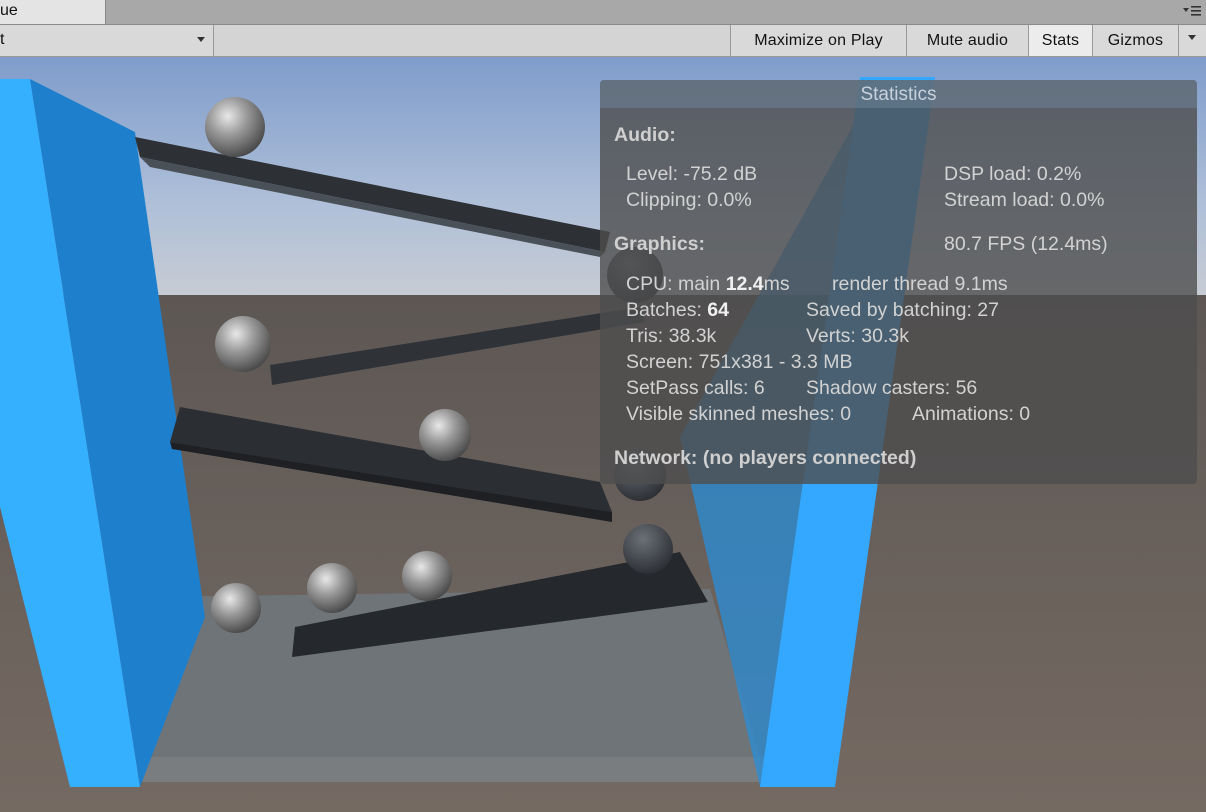 The width and height of the screenshot is (1206, 812). Describe the element at coordinates (920, 284) in the screenshot. I see `render-thread: render thread 9.1ms` at that location.